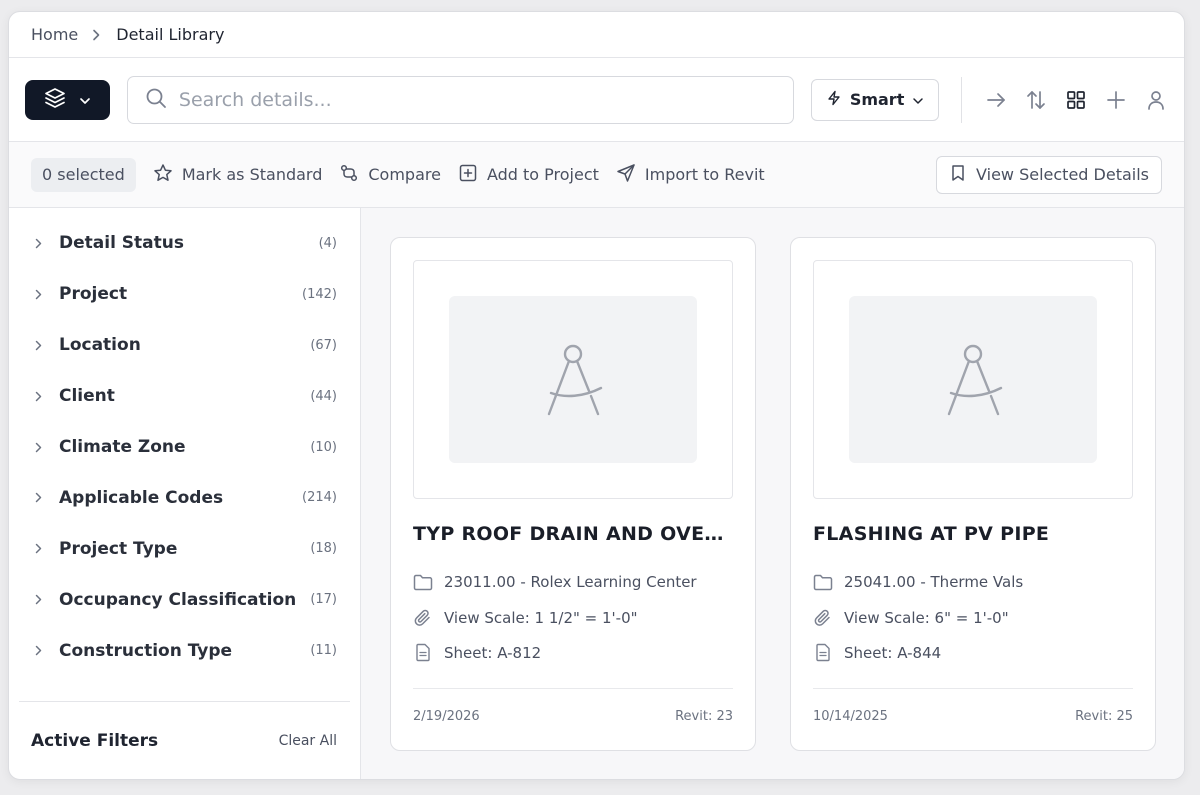  I want to click on facet-label: Project Type, so click(118, 548).